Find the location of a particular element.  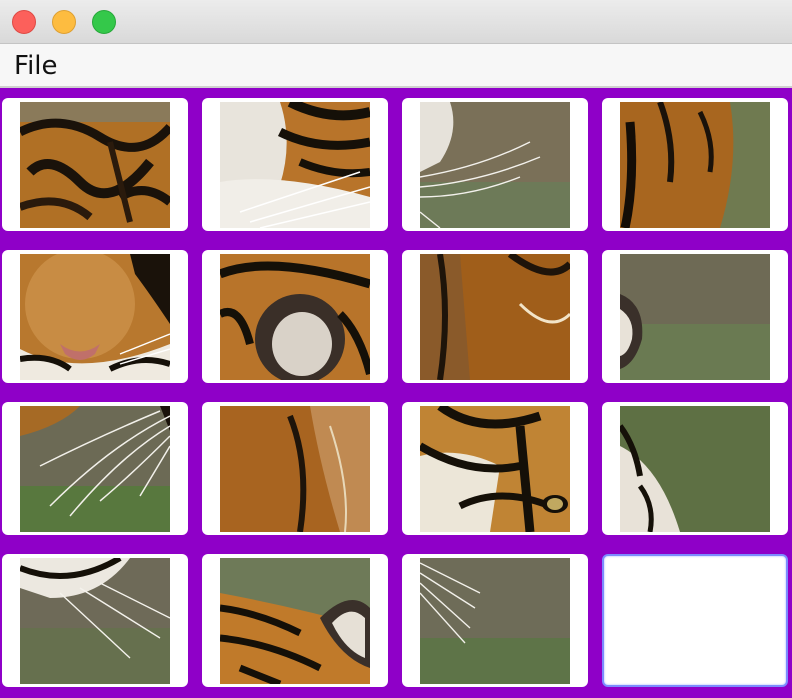

close-window-button is located at coordinates (24, 22).